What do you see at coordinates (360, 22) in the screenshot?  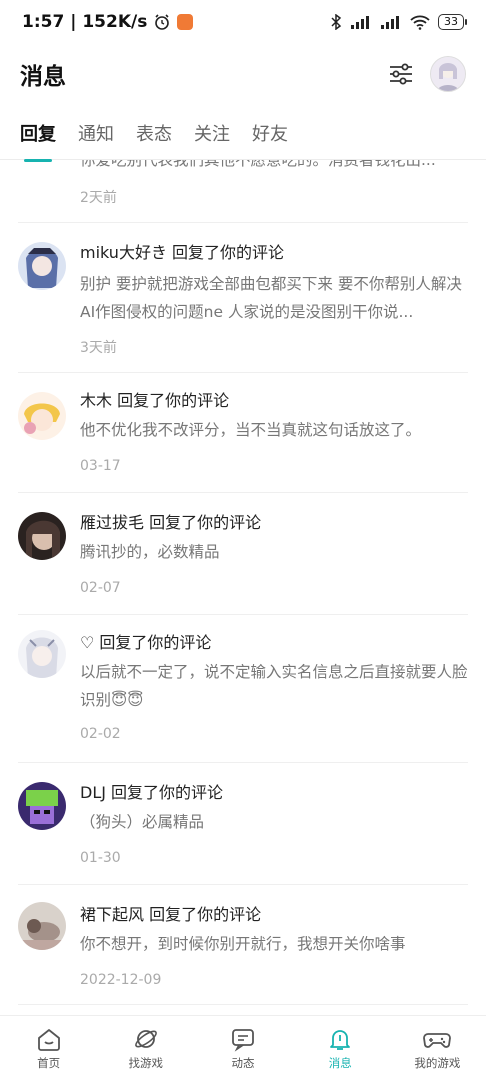 I see `signal-icon` at bounding box center [360, 22].